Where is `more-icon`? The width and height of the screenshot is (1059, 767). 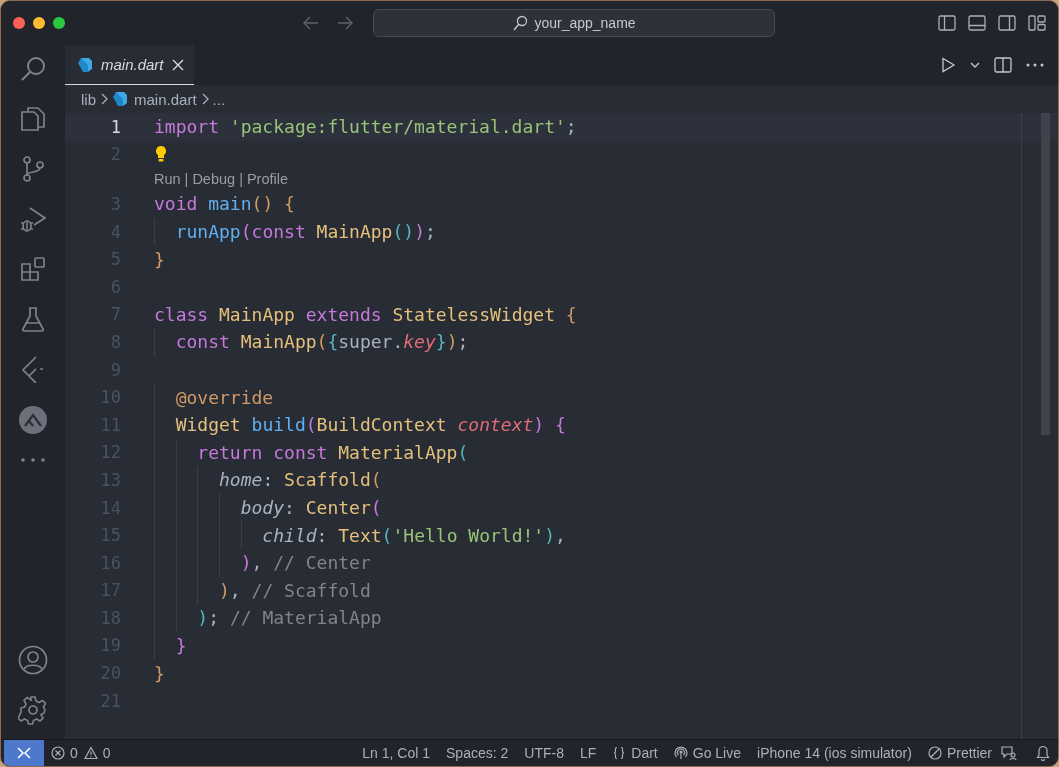
more-icon is located at coordinates (33, 460).